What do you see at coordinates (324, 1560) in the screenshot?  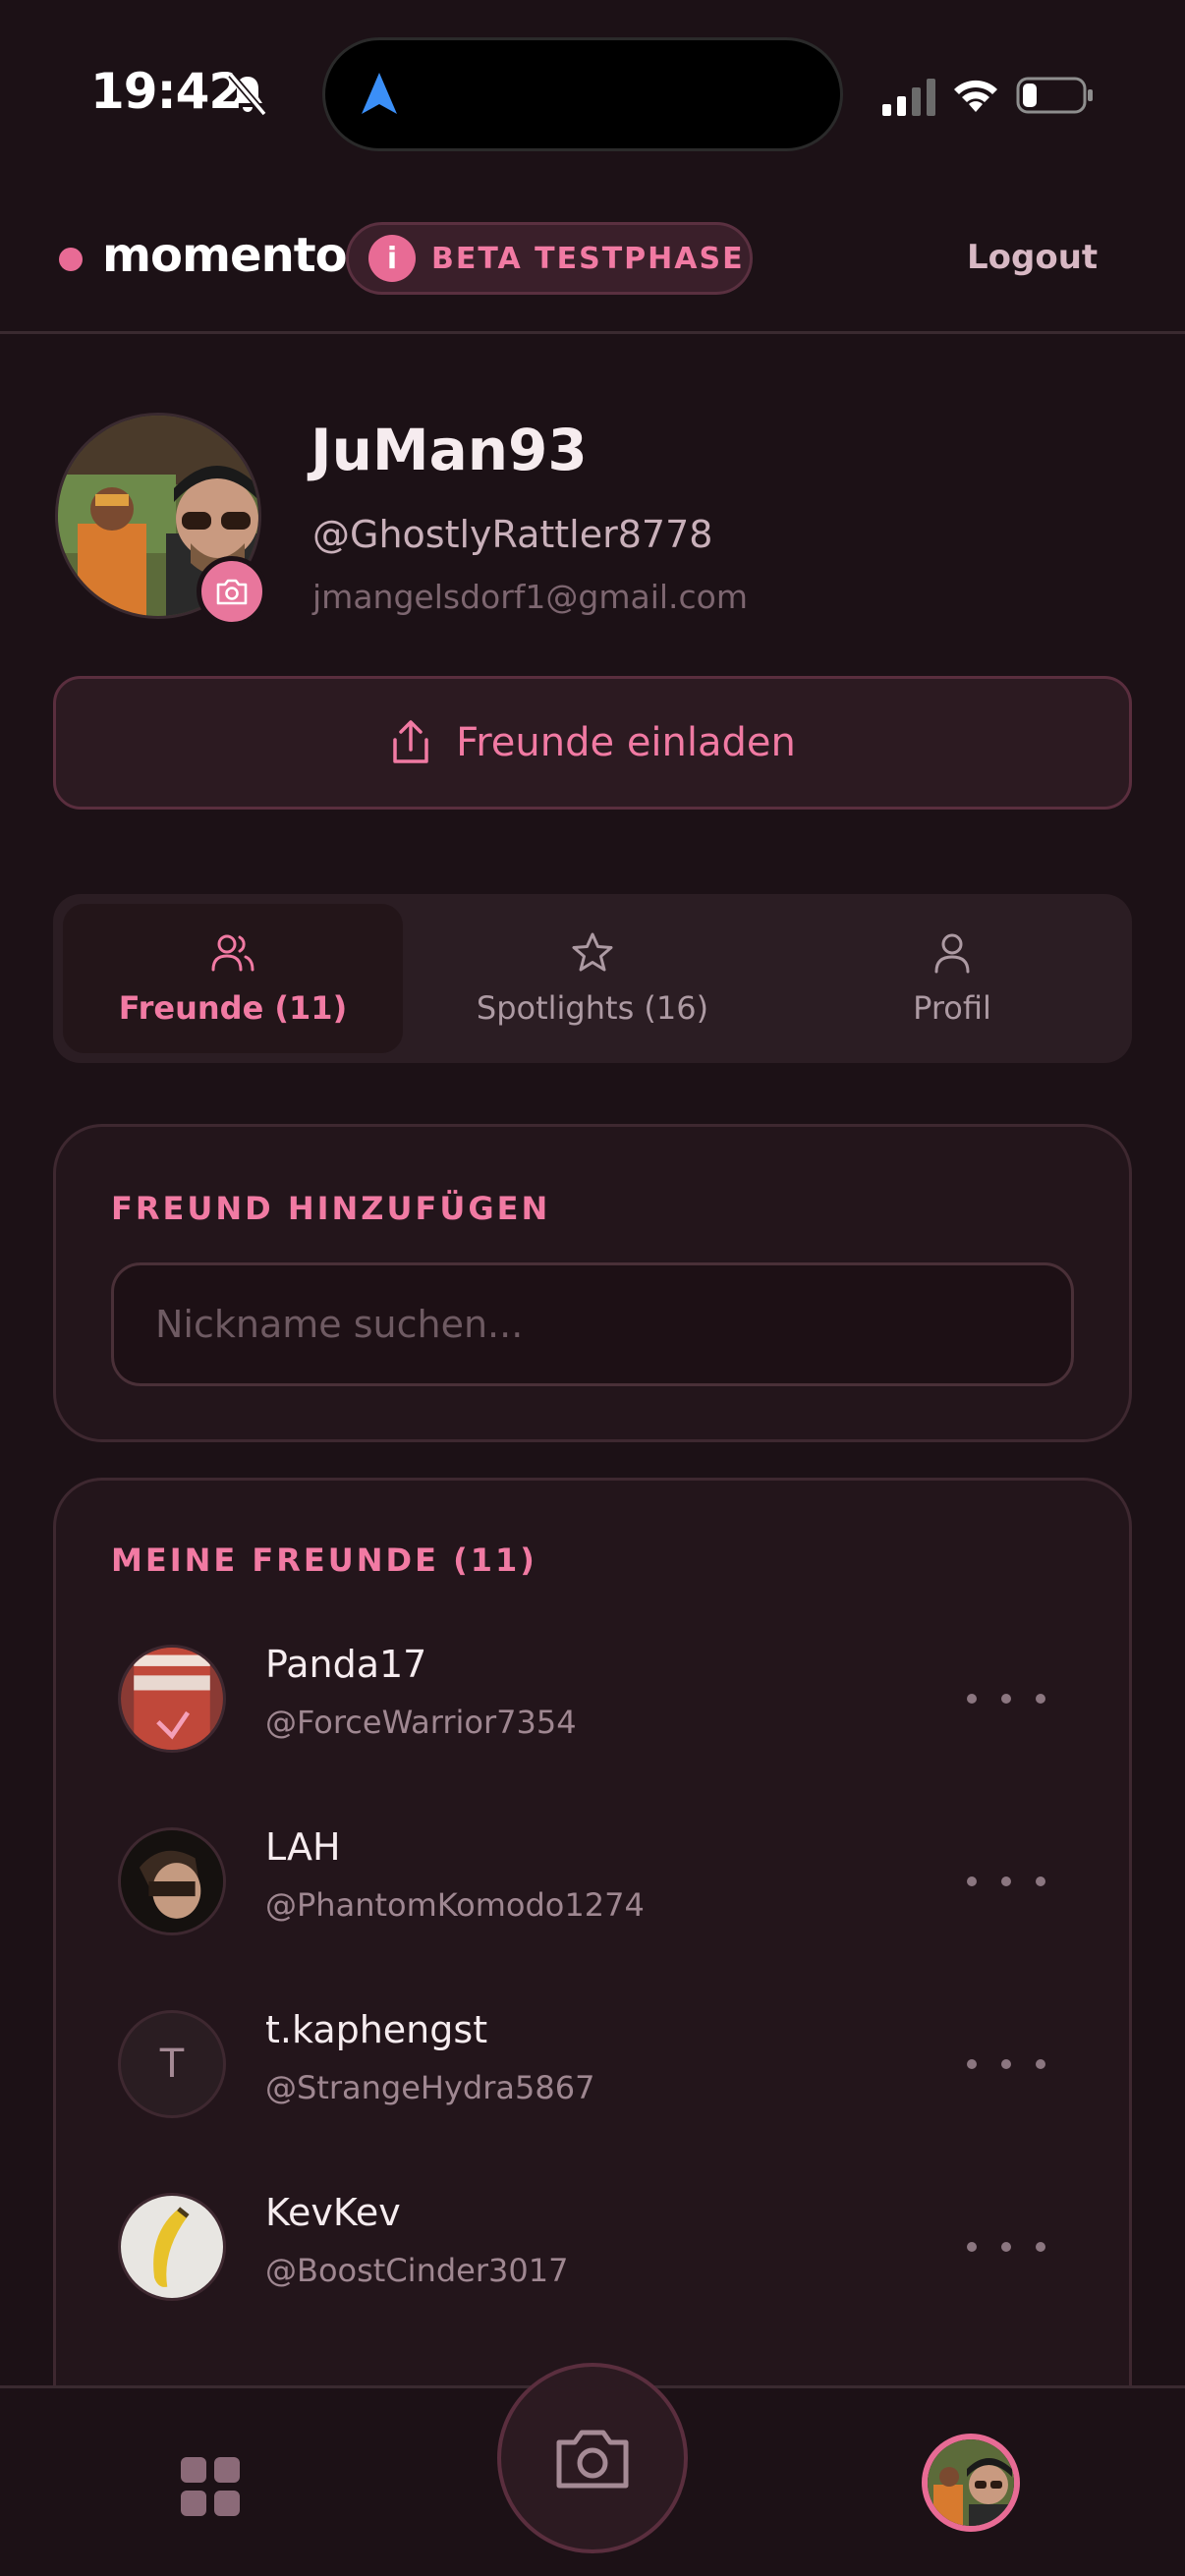 I see `friends-list-title: MEINE FREUNDE (11)` at bounding box center [324, 1560].